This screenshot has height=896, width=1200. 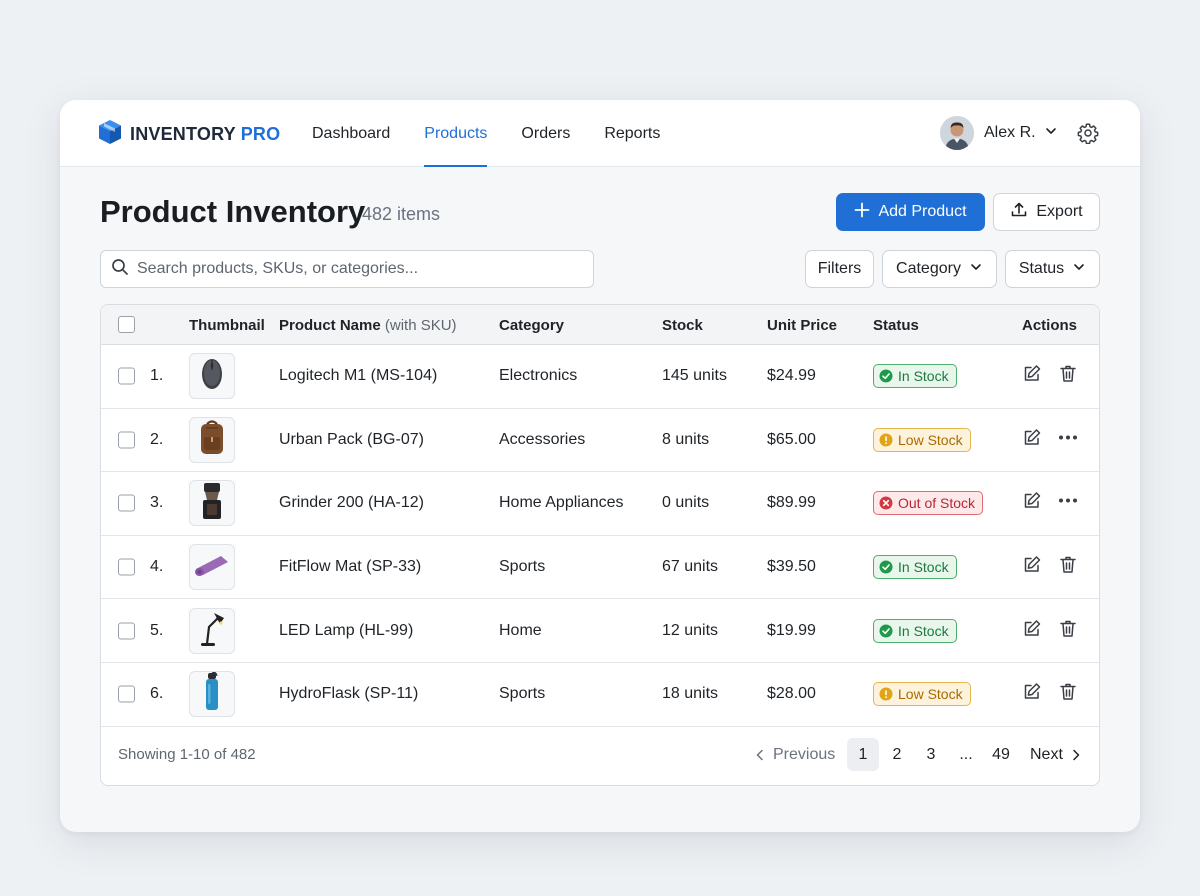 I want to click on search-input, so click(x=357, y=269).